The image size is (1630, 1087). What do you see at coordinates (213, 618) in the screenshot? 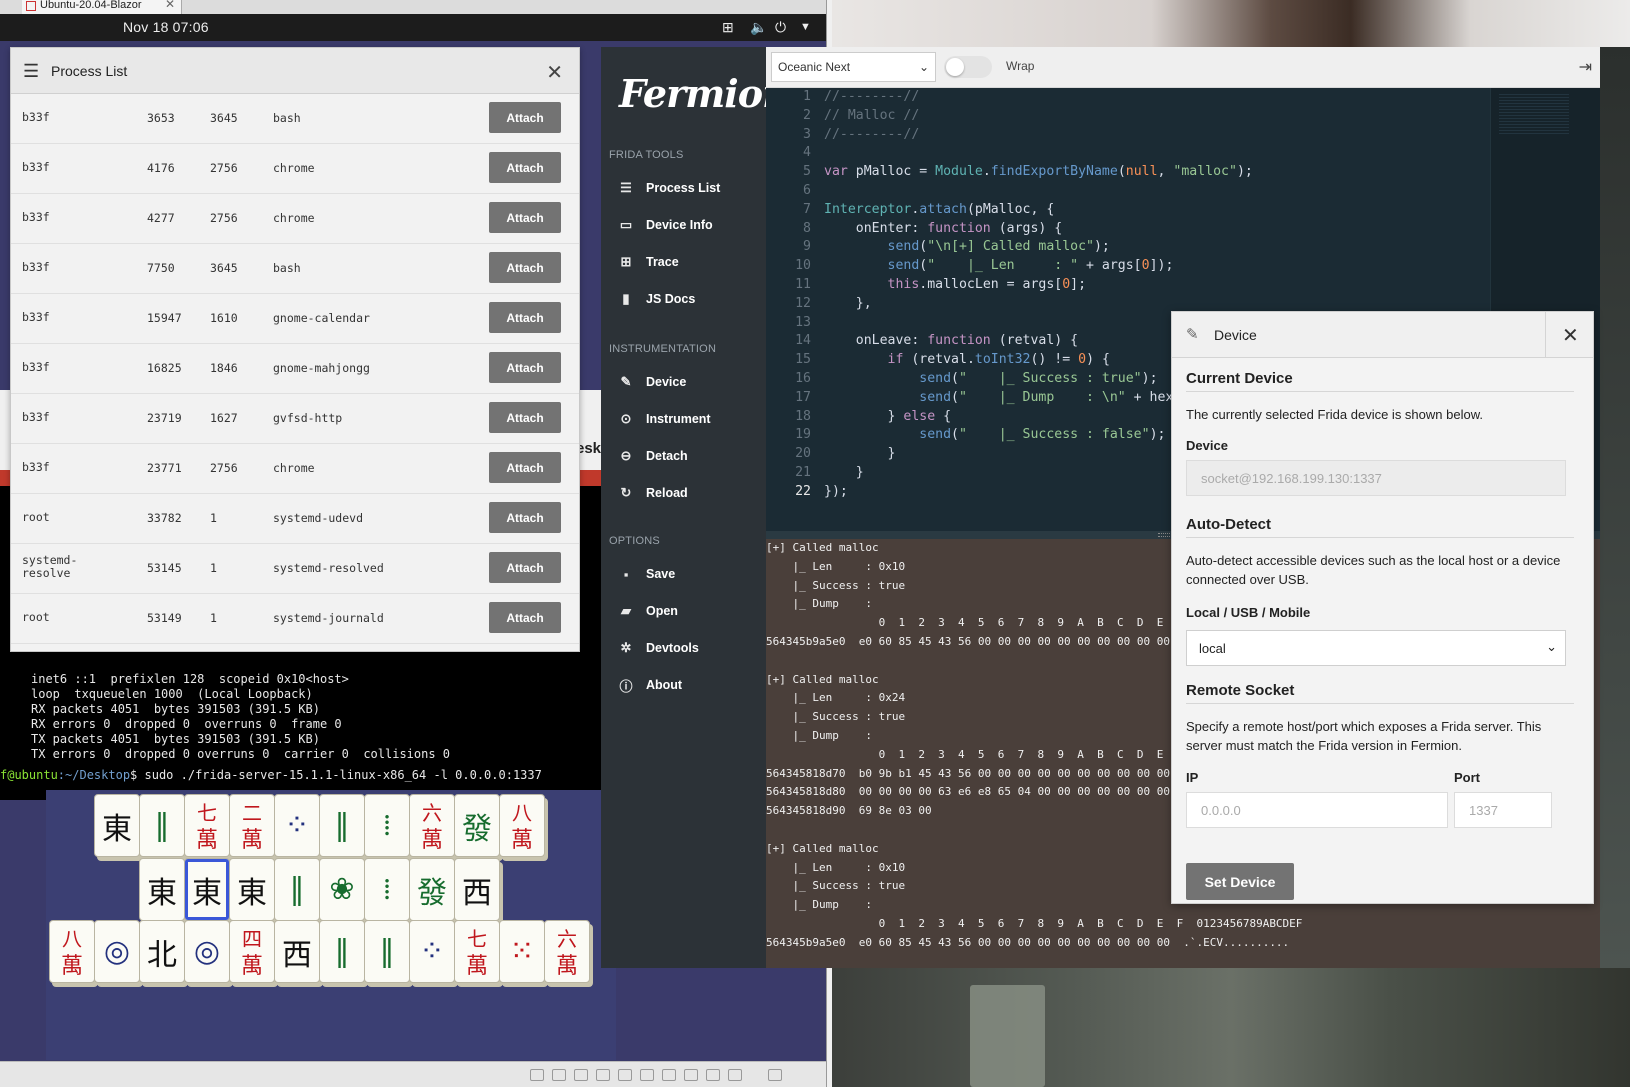
I see `process-ppid: 1` at bounding box center [213, 618].